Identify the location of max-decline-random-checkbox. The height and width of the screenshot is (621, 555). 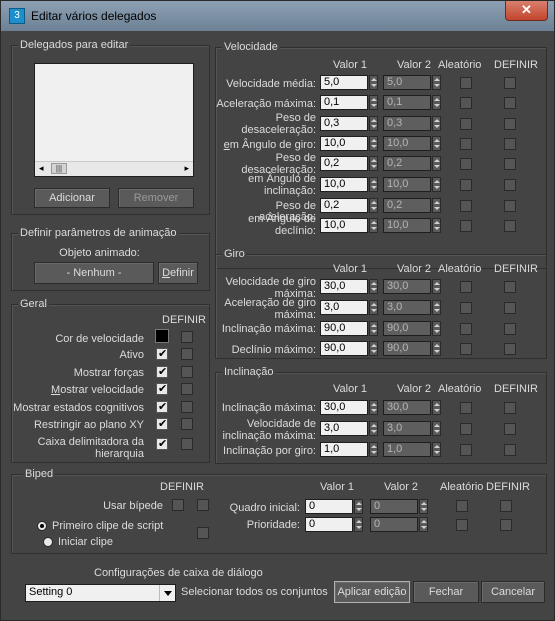
(466, 349).